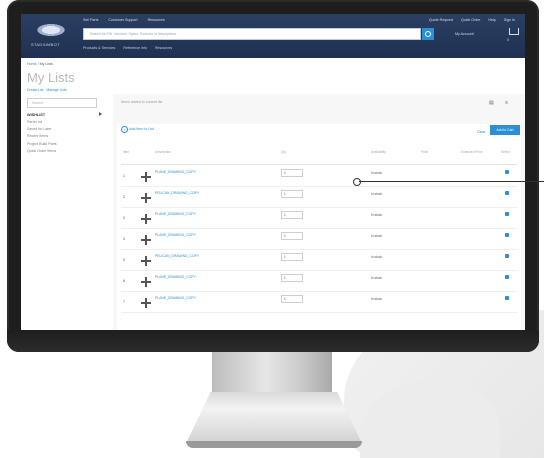 This screenshot has width=544, height=458. Describe the element at coordinates (319, 281) in the screenshot. I see `table-row: 6 PLANE_DRAWING_COPY 1 In stock` at that location.